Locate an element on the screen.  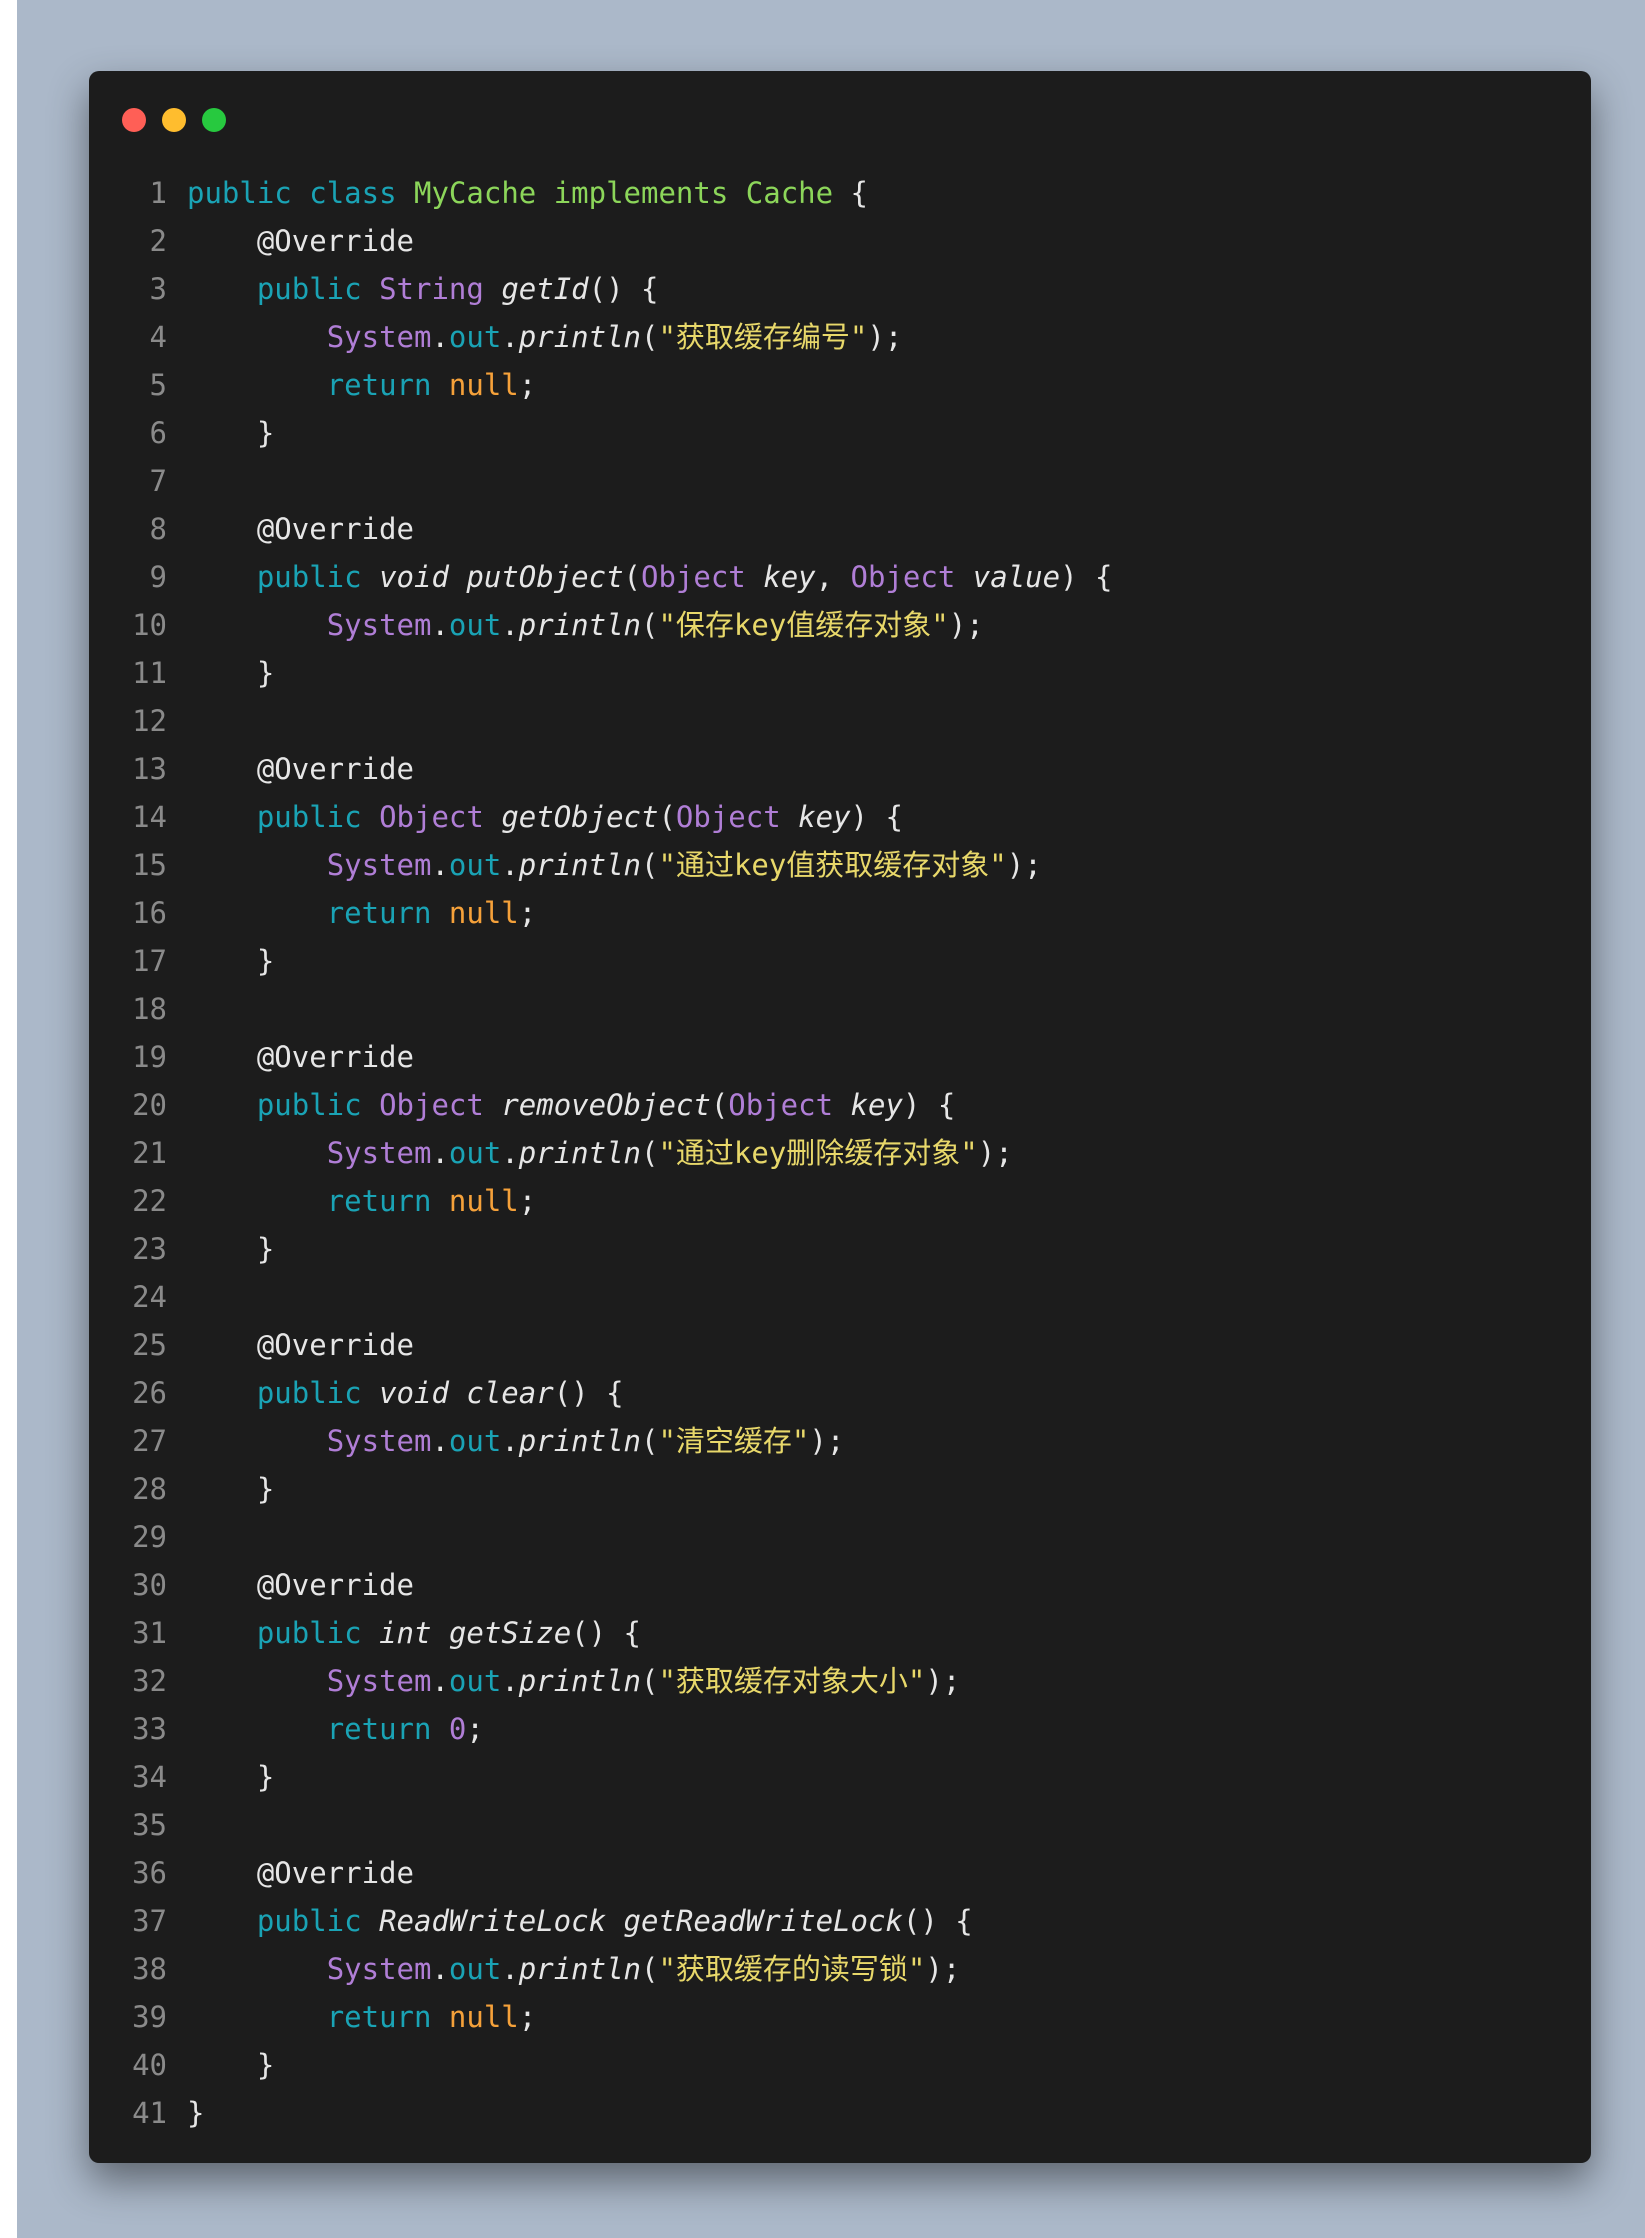
line-text: System.out.println("通过key删除缓存对象"); is located at coordinates (600, 1153).